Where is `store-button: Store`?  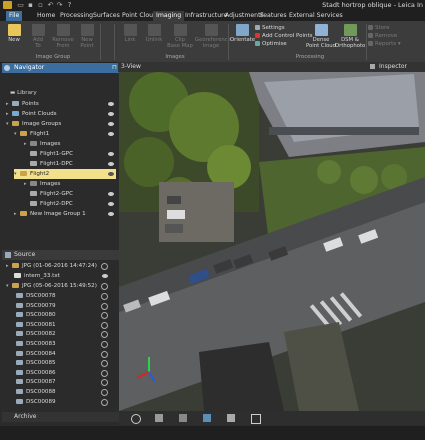
store-button: Store is located at coordinates (379, 28).